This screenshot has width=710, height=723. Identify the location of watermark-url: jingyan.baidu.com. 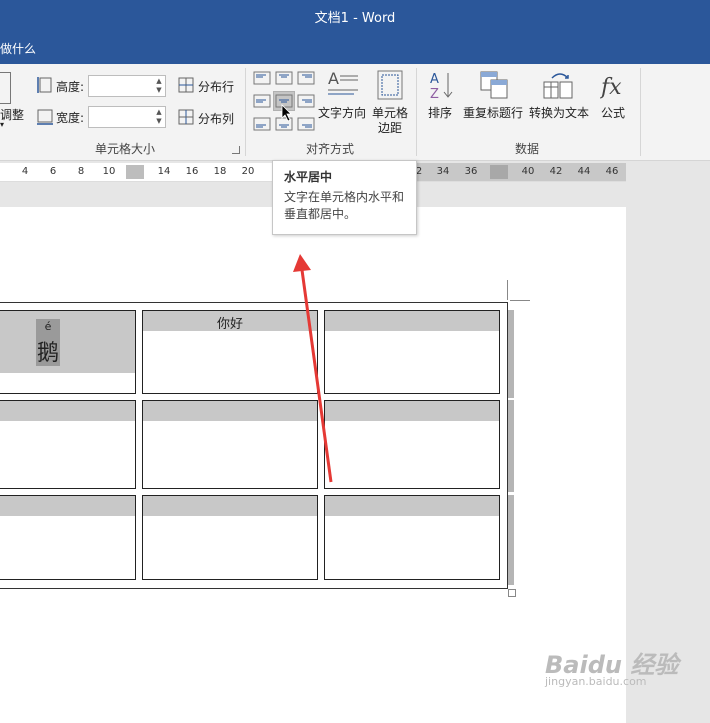
(596, 681).